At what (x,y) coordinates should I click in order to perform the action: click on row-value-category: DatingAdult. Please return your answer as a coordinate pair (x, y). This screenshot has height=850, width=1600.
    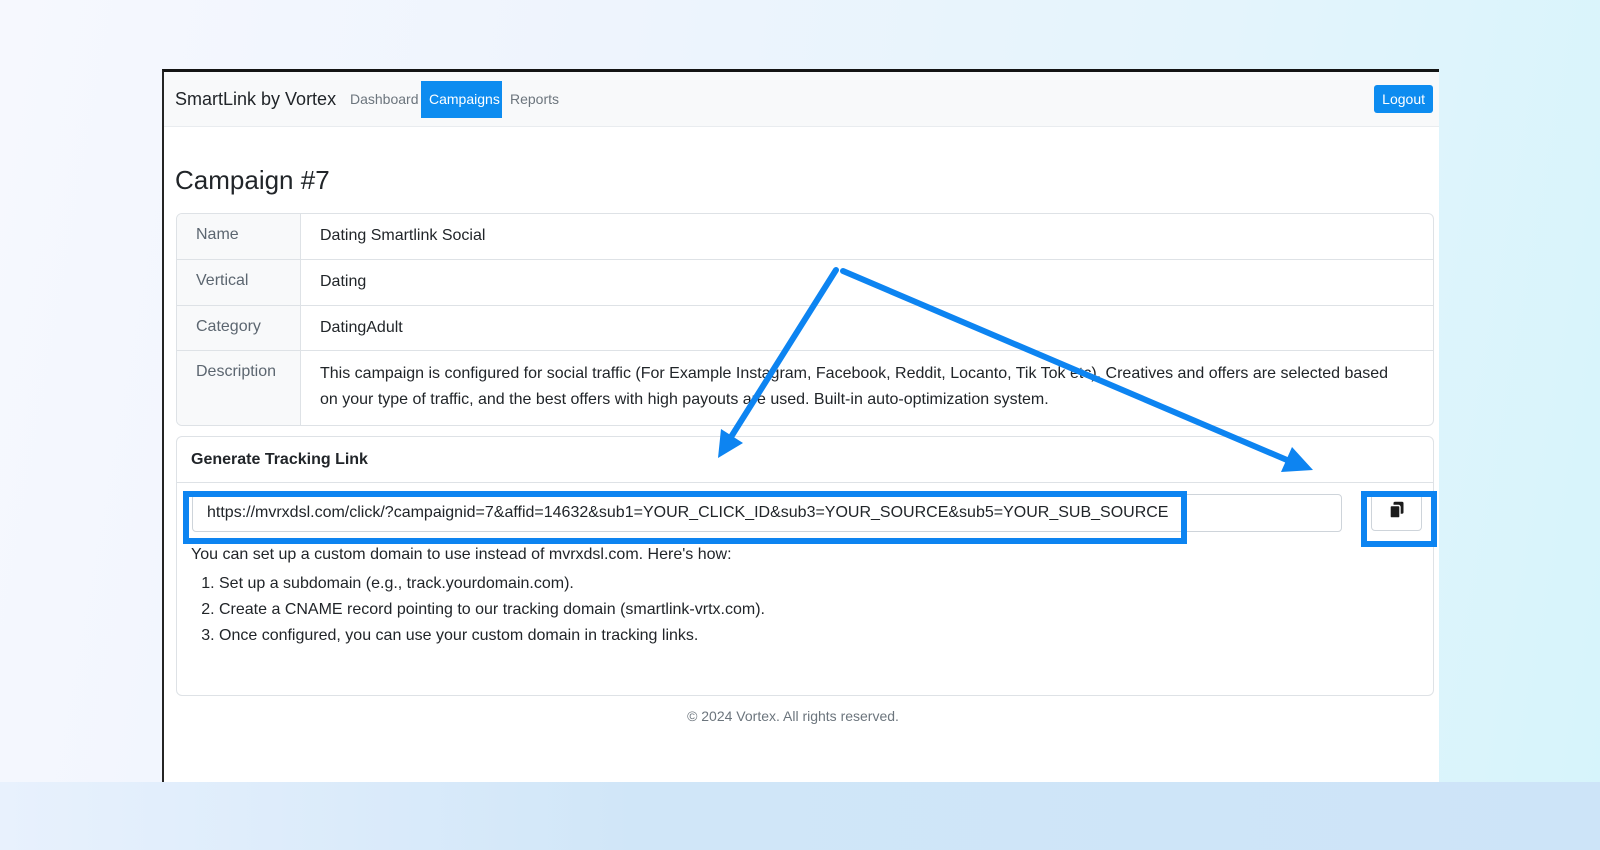
    Looking at the image, I should click on (361, 327).